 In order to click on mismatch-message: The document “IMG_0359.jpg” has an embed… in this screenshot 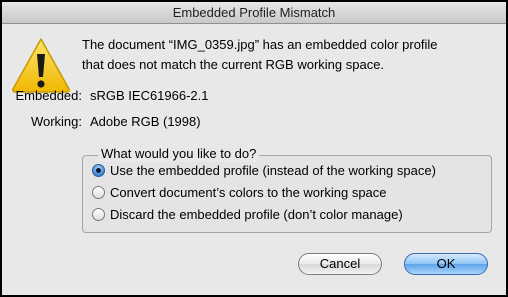, I will do `click(282, 55)`.